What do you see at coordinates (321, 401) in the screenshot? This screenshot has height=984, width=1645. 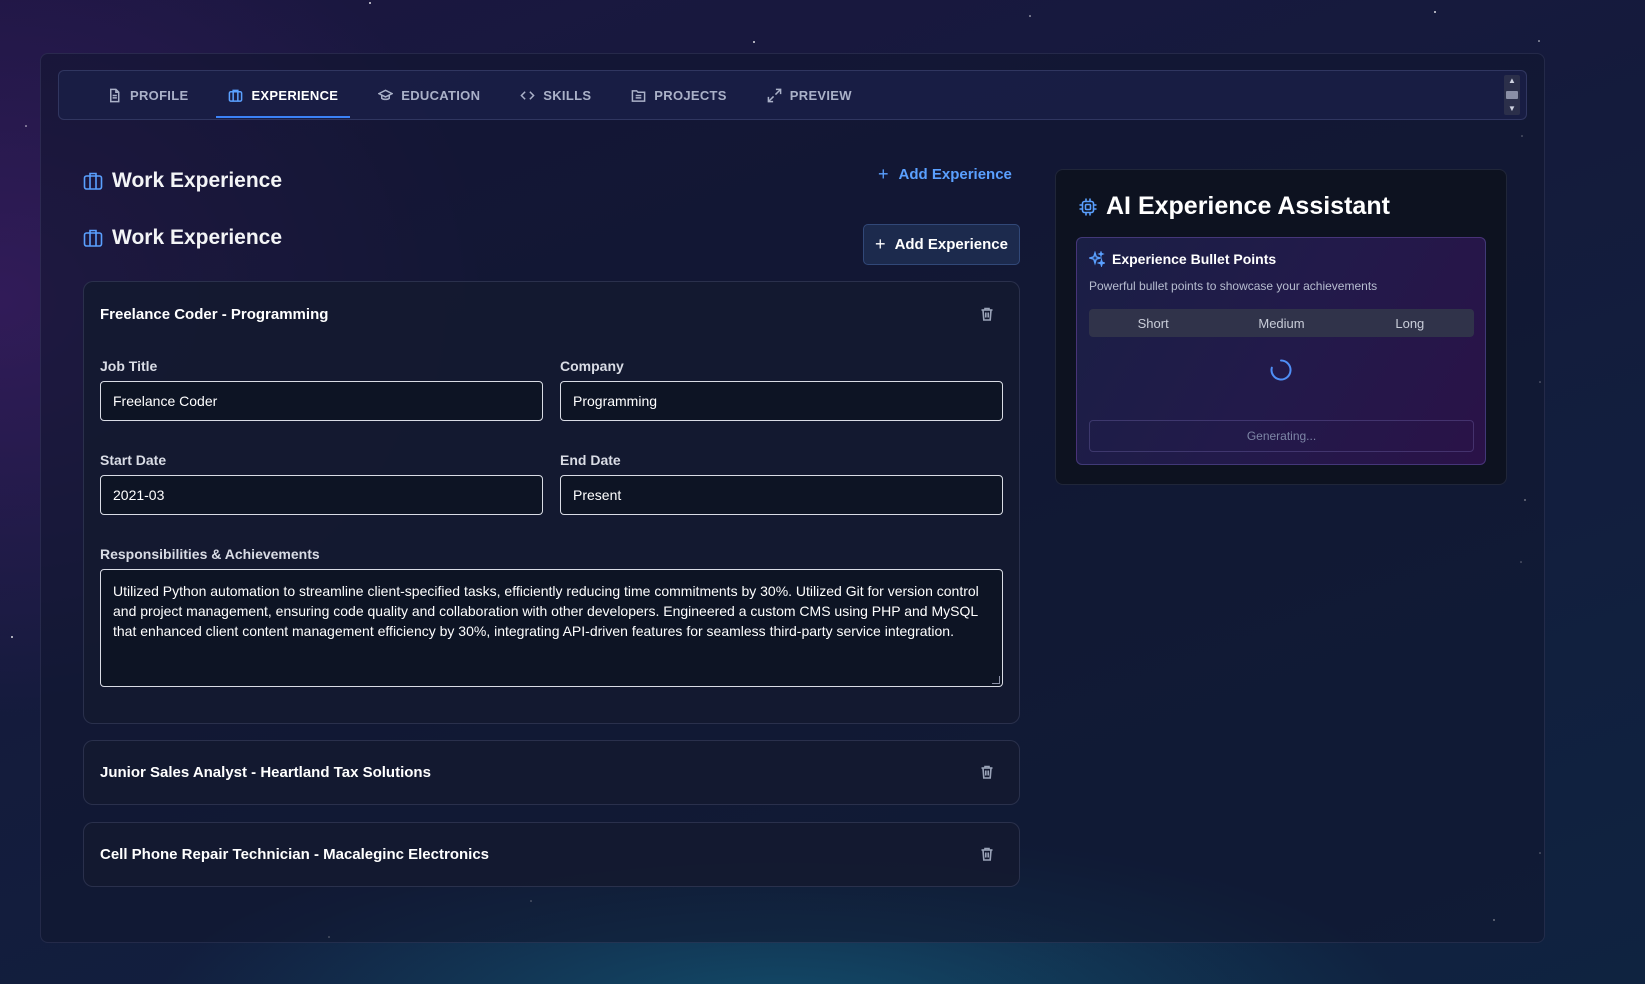 I see `job-title-input: Freelance Coder` at bounding box center [321, 401].